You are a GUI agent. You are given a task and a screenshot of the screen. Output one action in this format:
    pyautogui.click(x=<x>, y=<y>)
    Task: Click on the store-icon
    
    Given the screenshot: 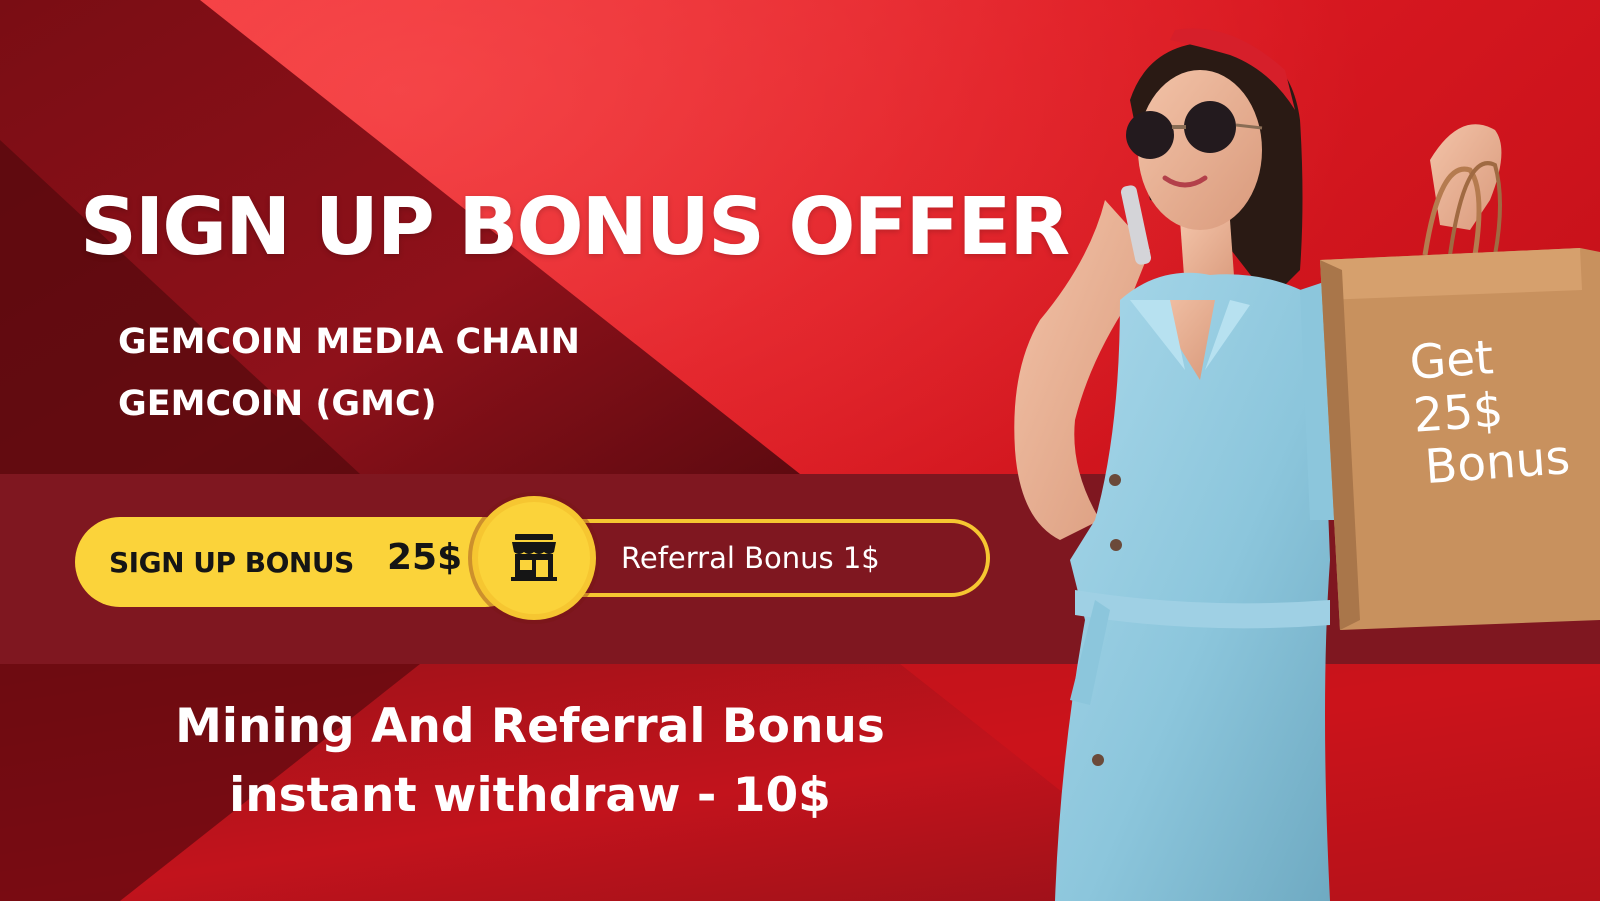 What is the action you would take?
    pyautogui.click(x=534, y=557)
    